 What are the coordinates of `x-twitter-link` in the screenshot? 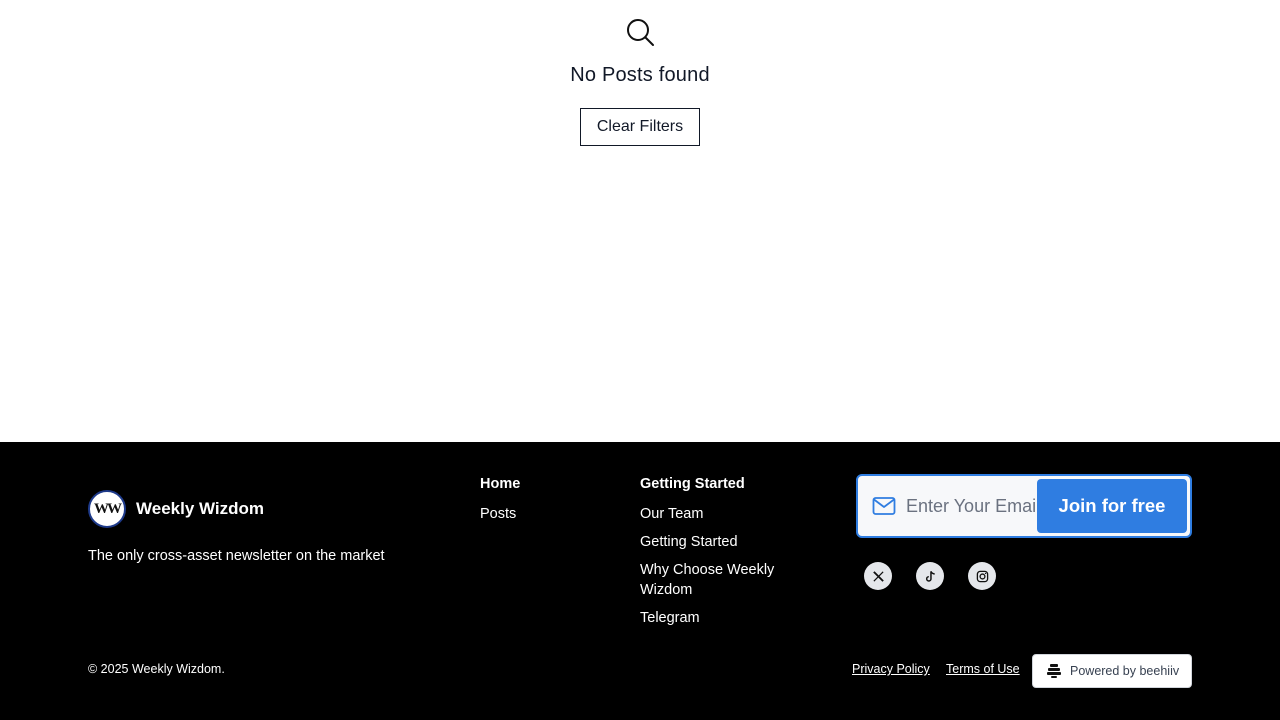 It's located at (878, 576).